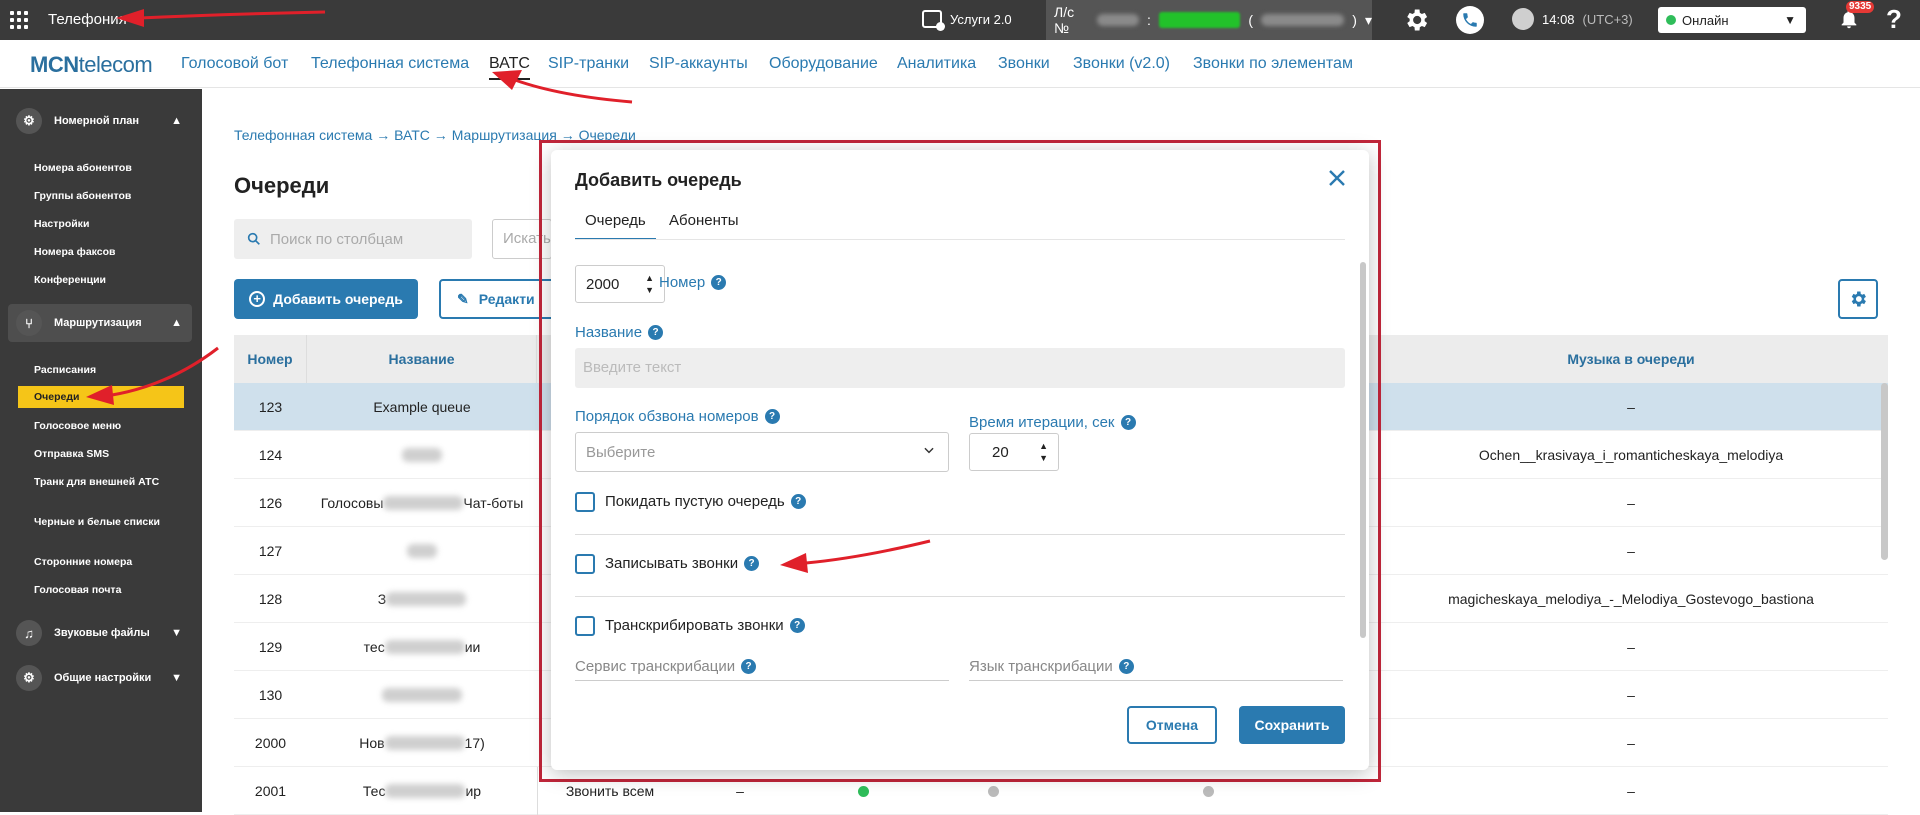  Describe the element at coordinates (1024, 64) in the screenshot. I see `nav-calls: Звонки` at that location.